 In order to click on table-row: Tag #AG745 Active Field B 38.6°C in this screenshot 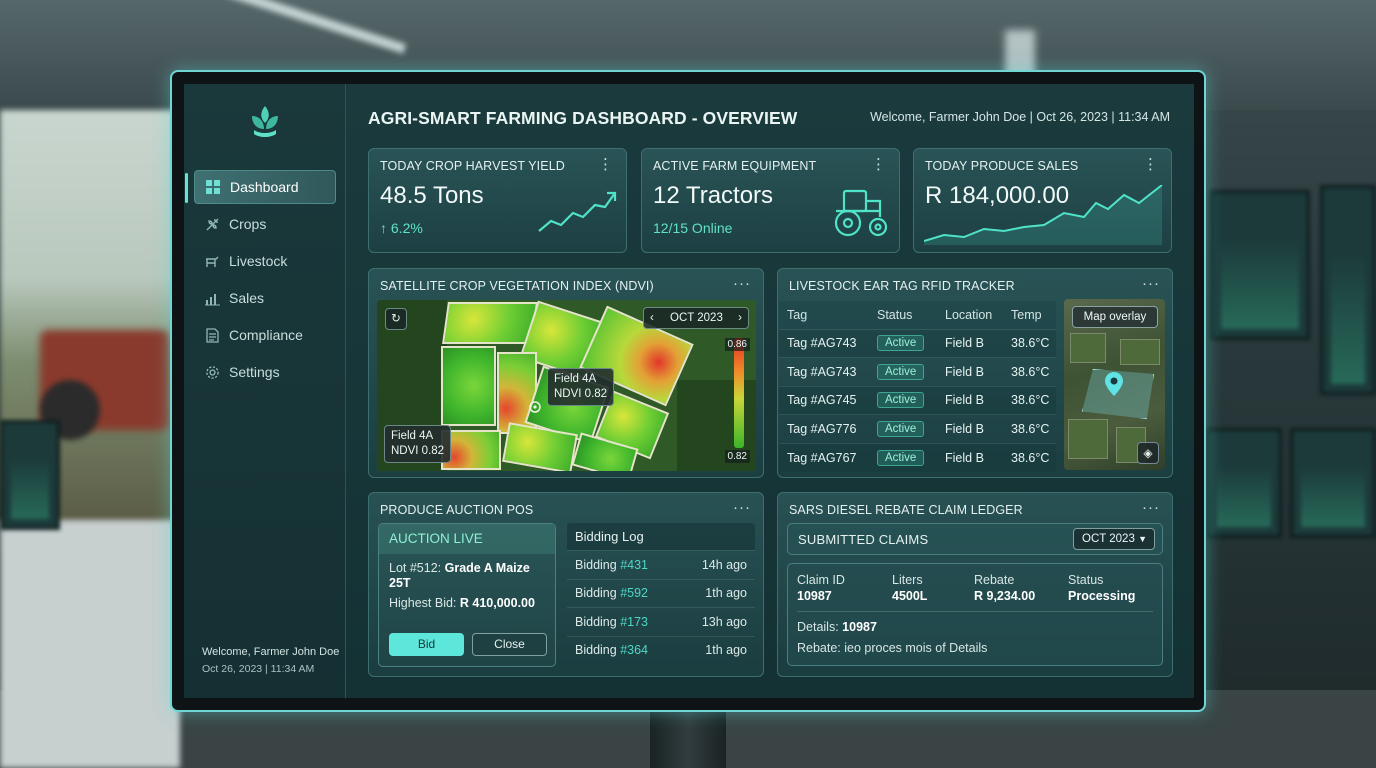, I will do `click(917, 400)`.